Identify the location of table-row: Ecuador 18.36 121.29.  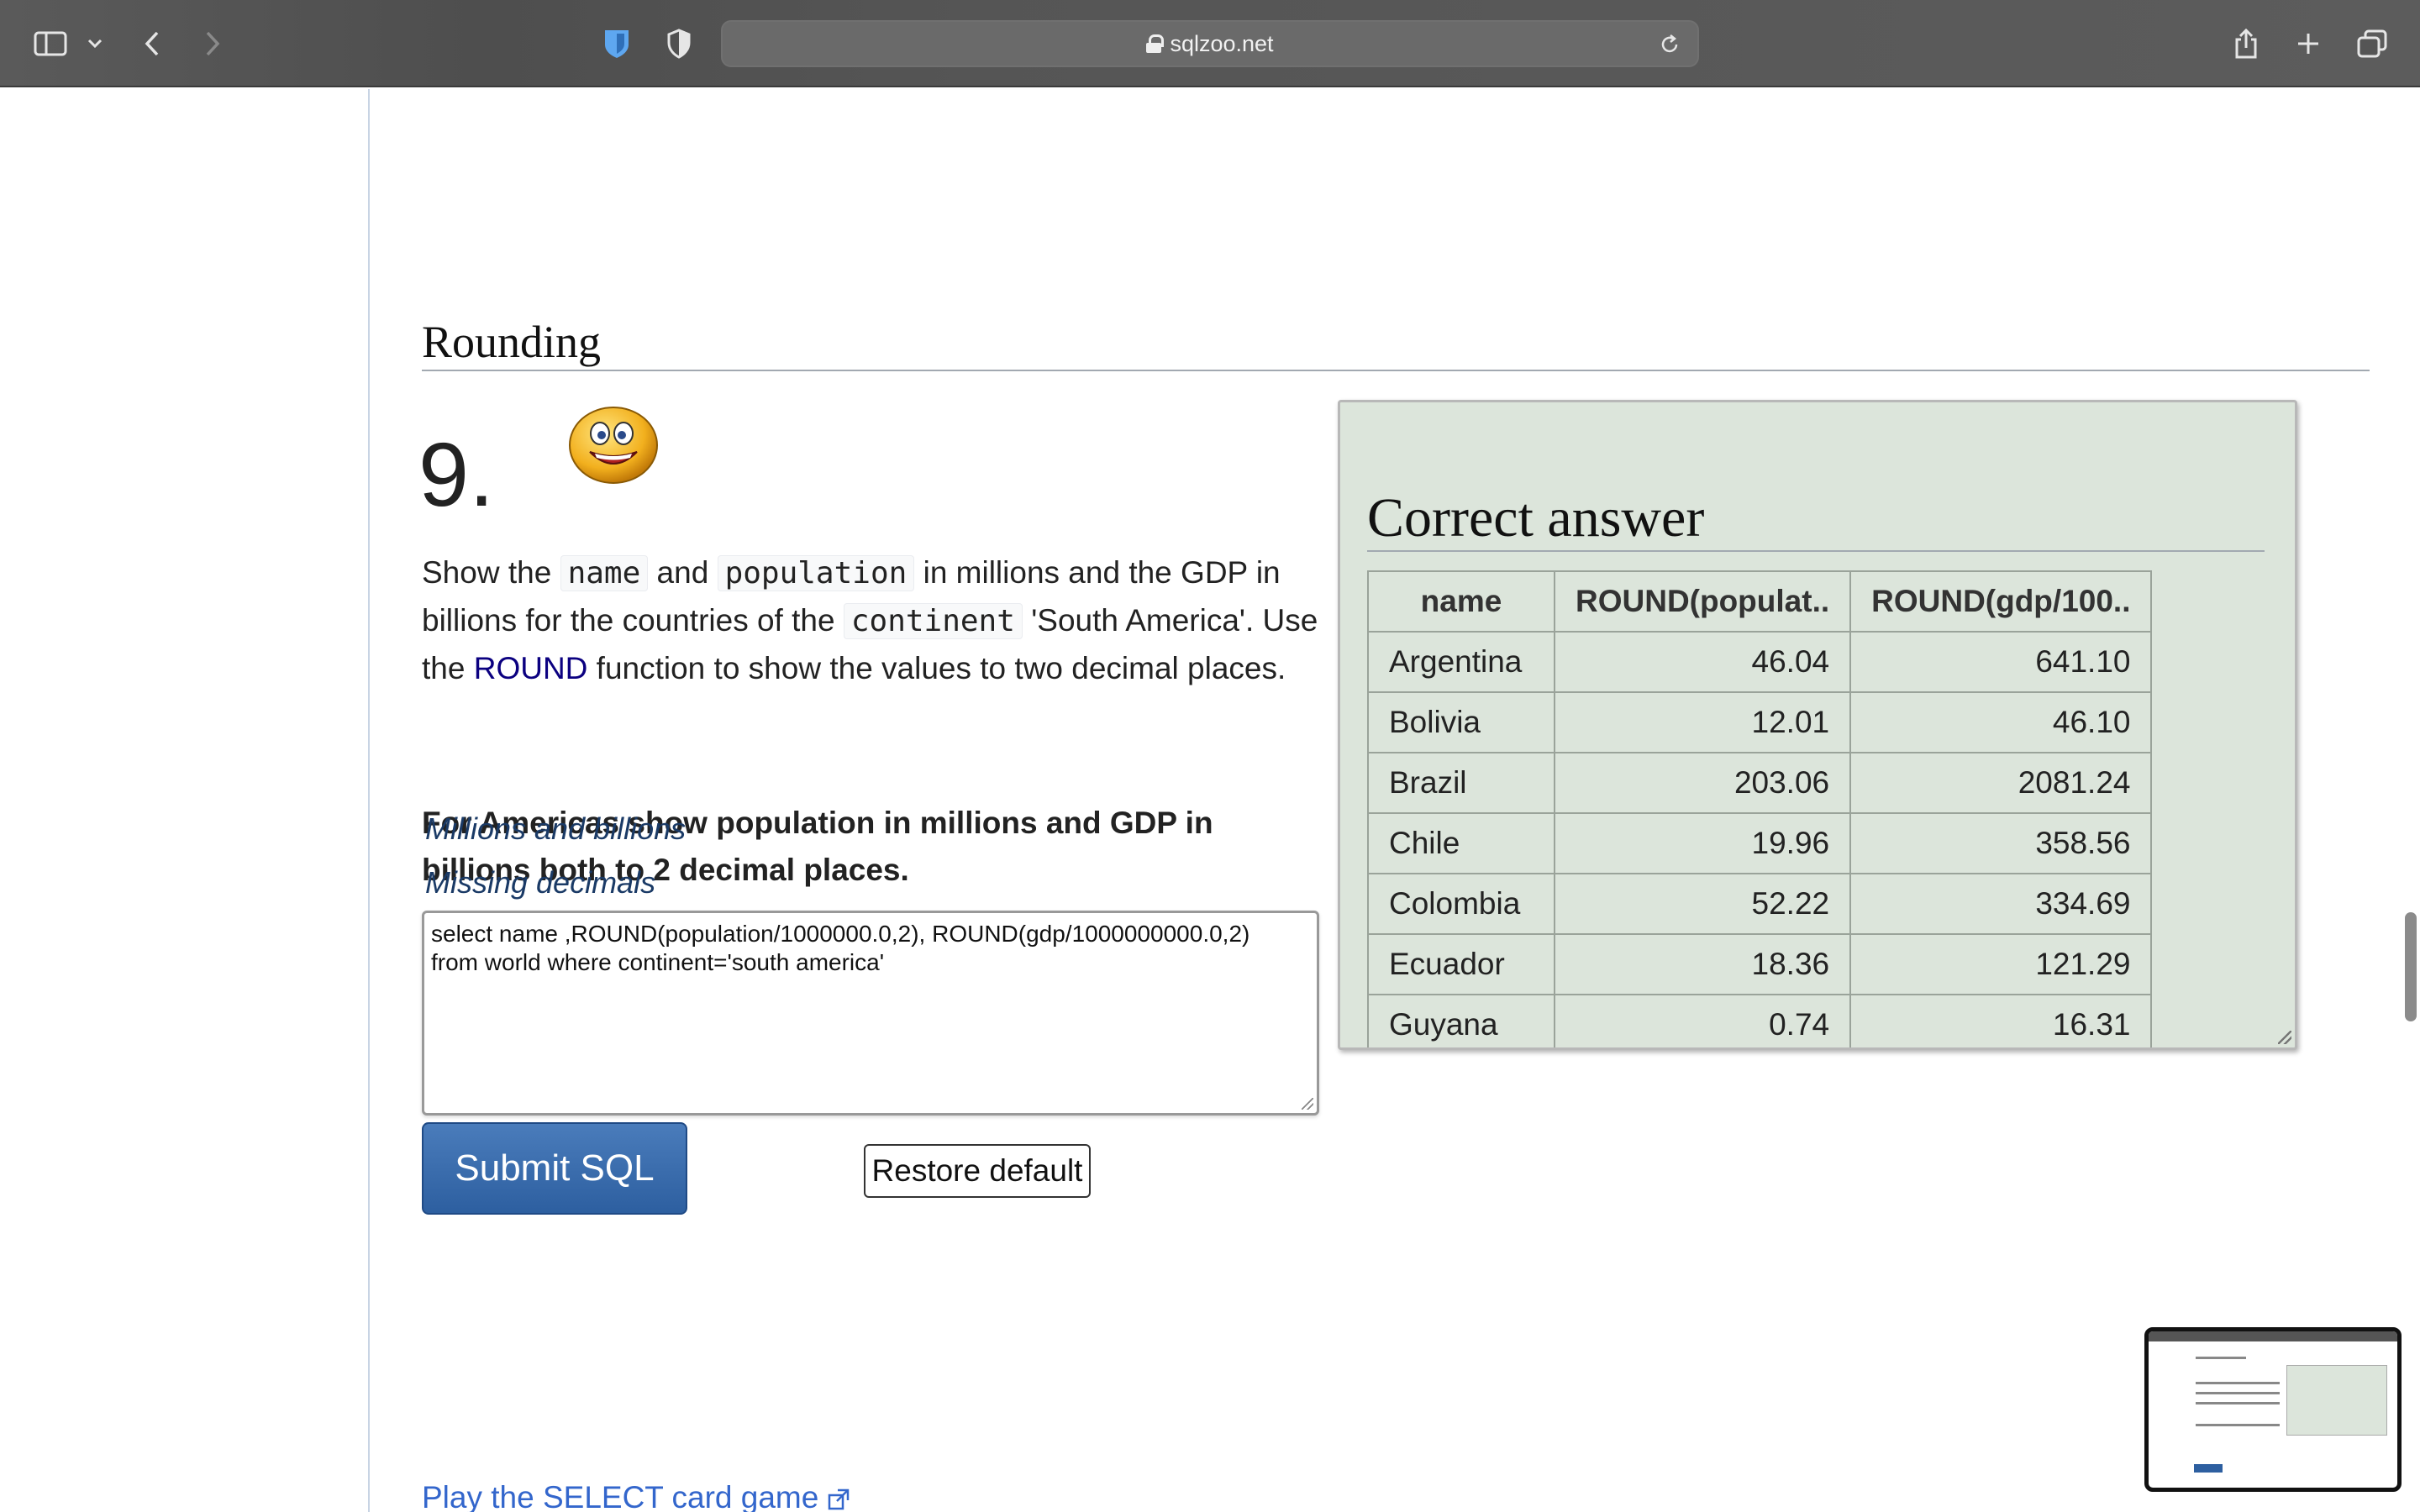
(1760, 964).